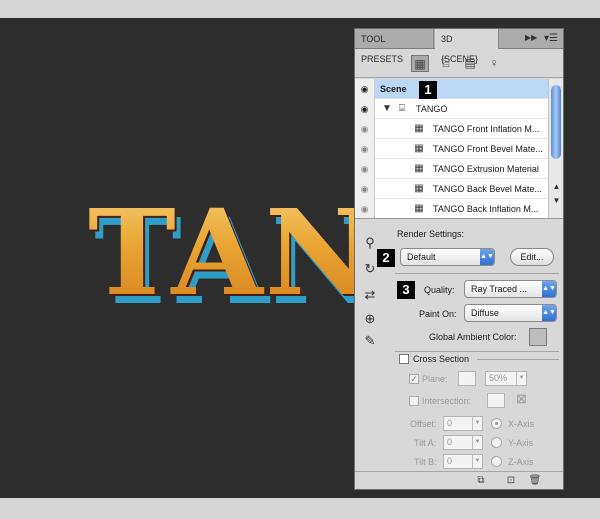 The width and height of the screenshot is (600, 519). I want to click on divider, so click(477, 273).